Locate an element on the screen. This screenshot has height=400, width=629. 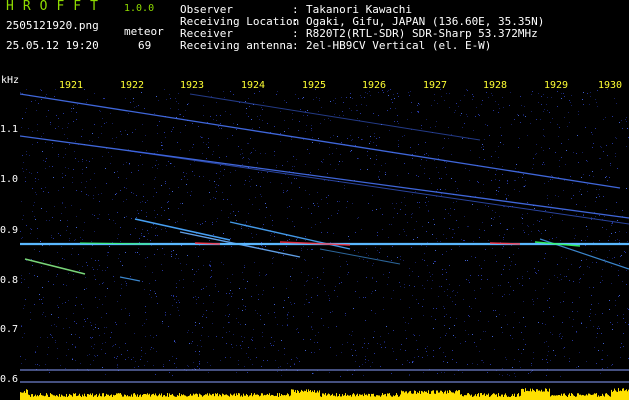
info-value-location: Ogaki, Gifu, JAPAN (136.60E, 35.35N) is located at coordinates (425, 21).